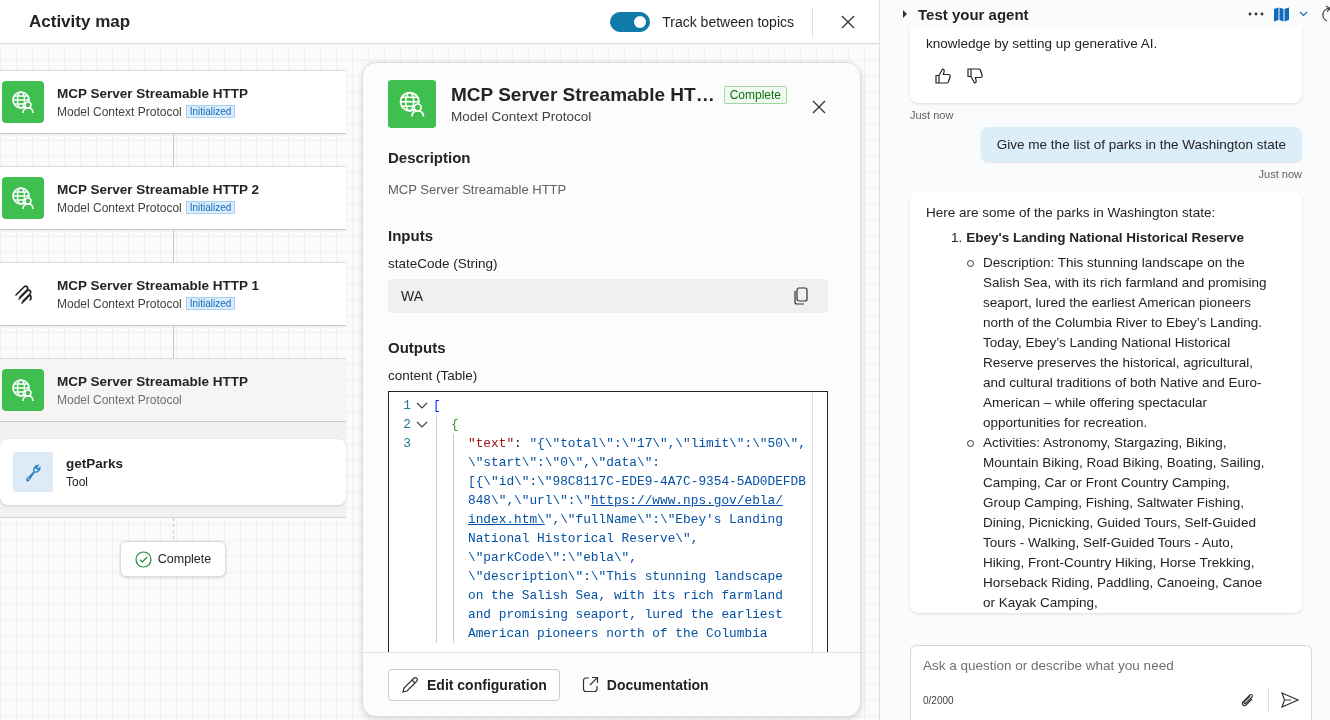 The image size is (1330, 720). What do you see at coordinates (417, 347) in the screenshot?
I see `section-heading: Outputs` at bounding box center [417, 347].